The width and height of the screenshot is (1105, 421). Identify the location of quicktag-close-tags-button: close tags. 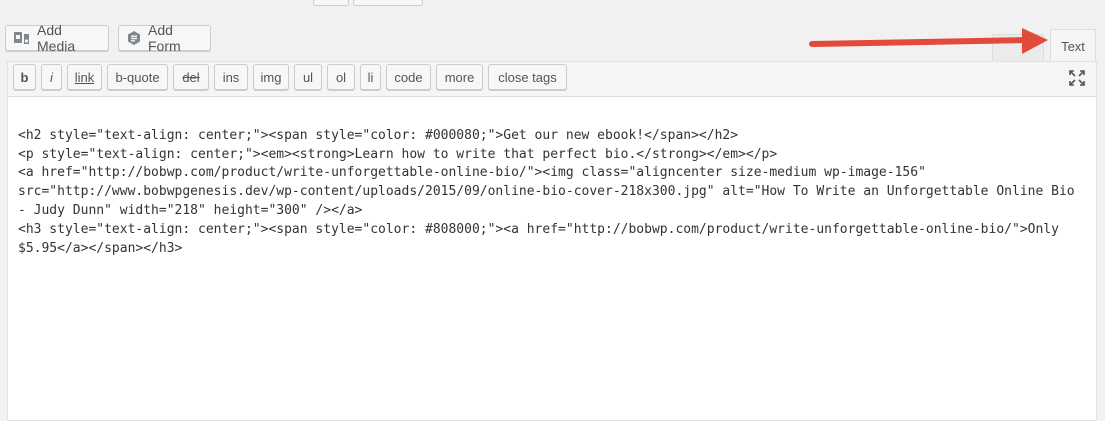
(527, 77).